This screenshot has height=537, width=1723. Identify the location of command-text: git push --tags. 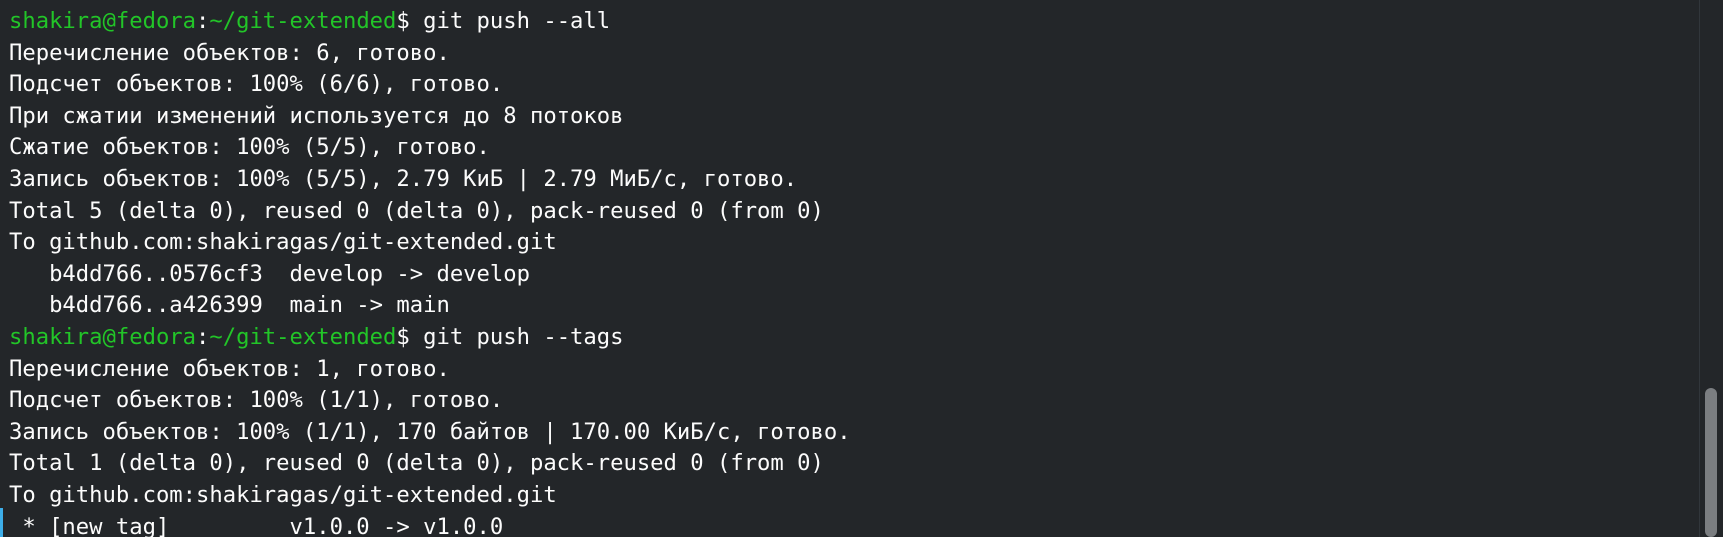
(516, 336).